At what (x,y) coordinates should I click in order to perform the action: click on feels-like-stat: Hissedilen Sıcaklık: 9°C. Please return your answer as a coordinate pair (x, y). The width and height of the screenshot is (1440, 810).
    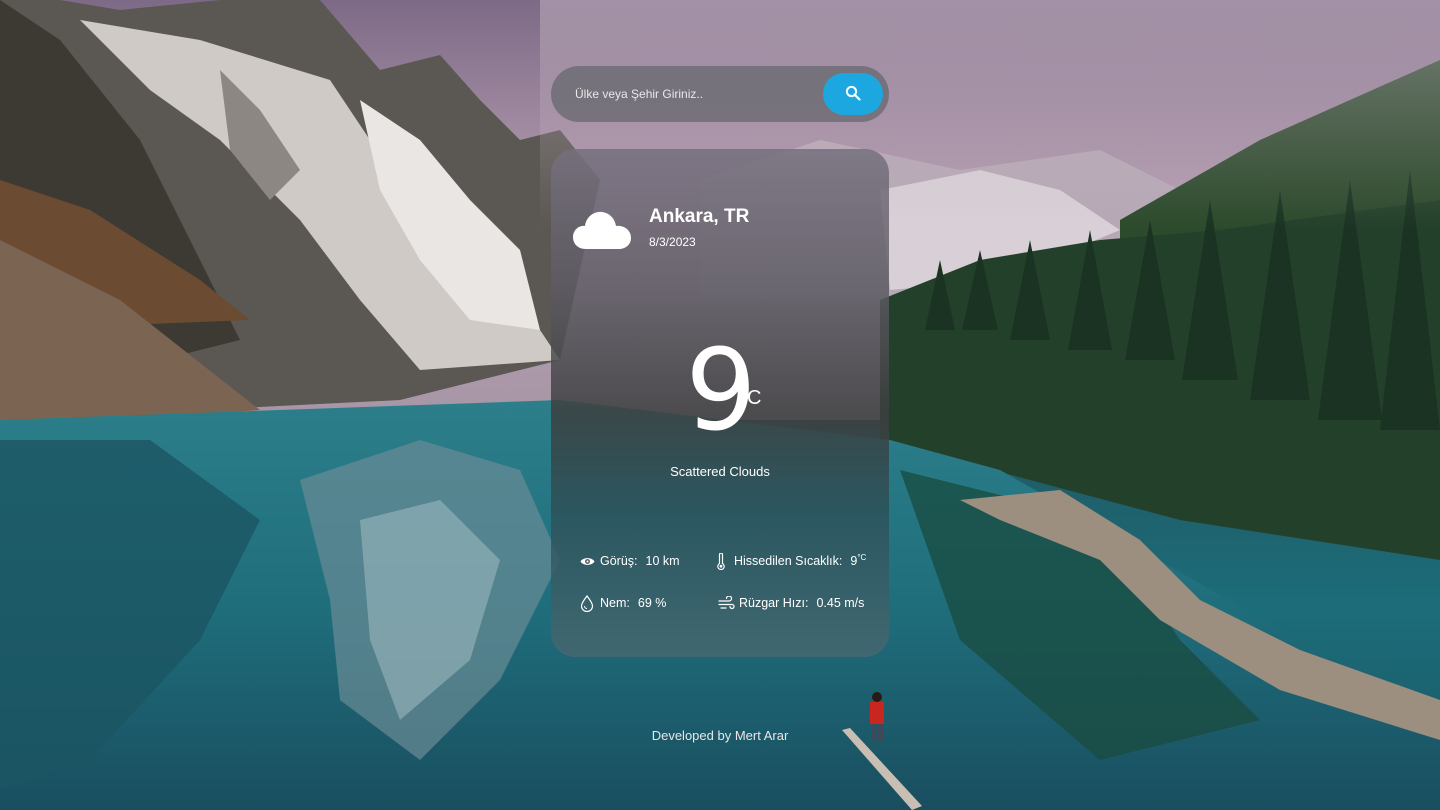
    Looking at the image, I should click on (789, 561).